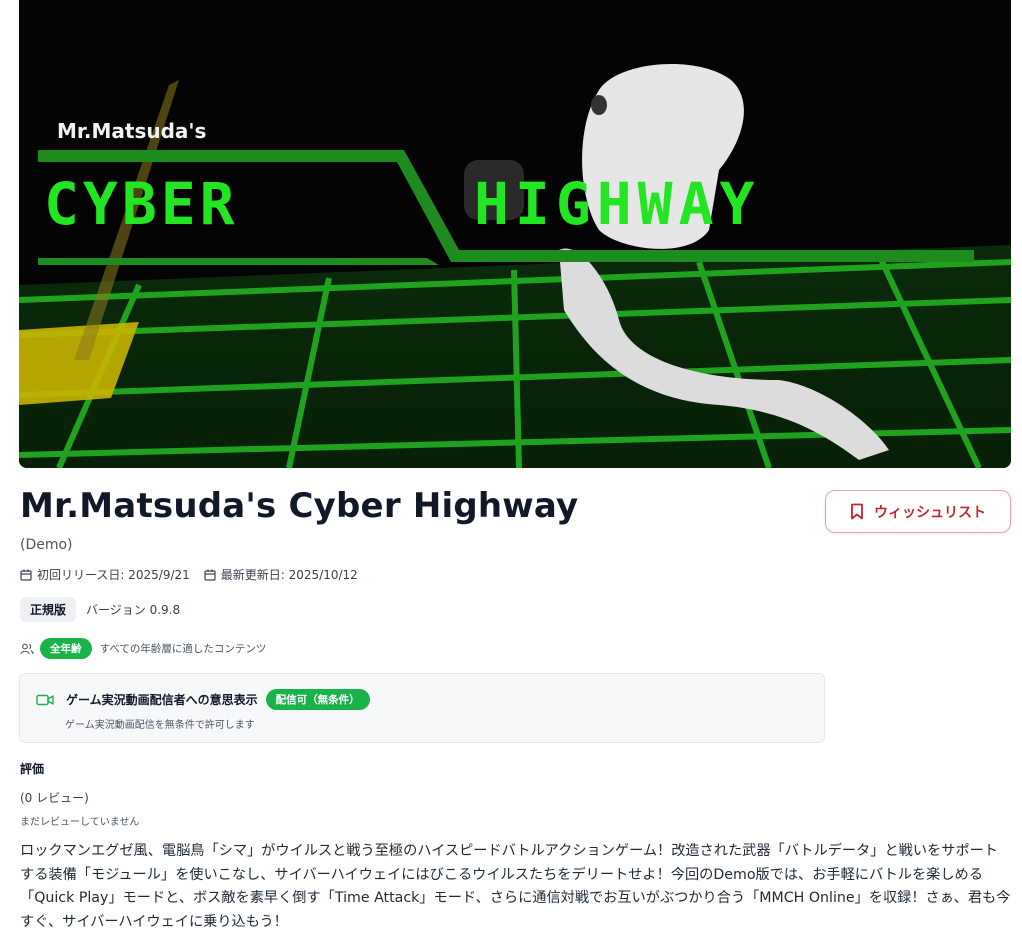 The width and height of the screenshot is (1022, 943). Describe the element at coordinates (183, 649) in the screenshot. I see `age-note: すべての年齢層に適したコンテンツ` at that location.